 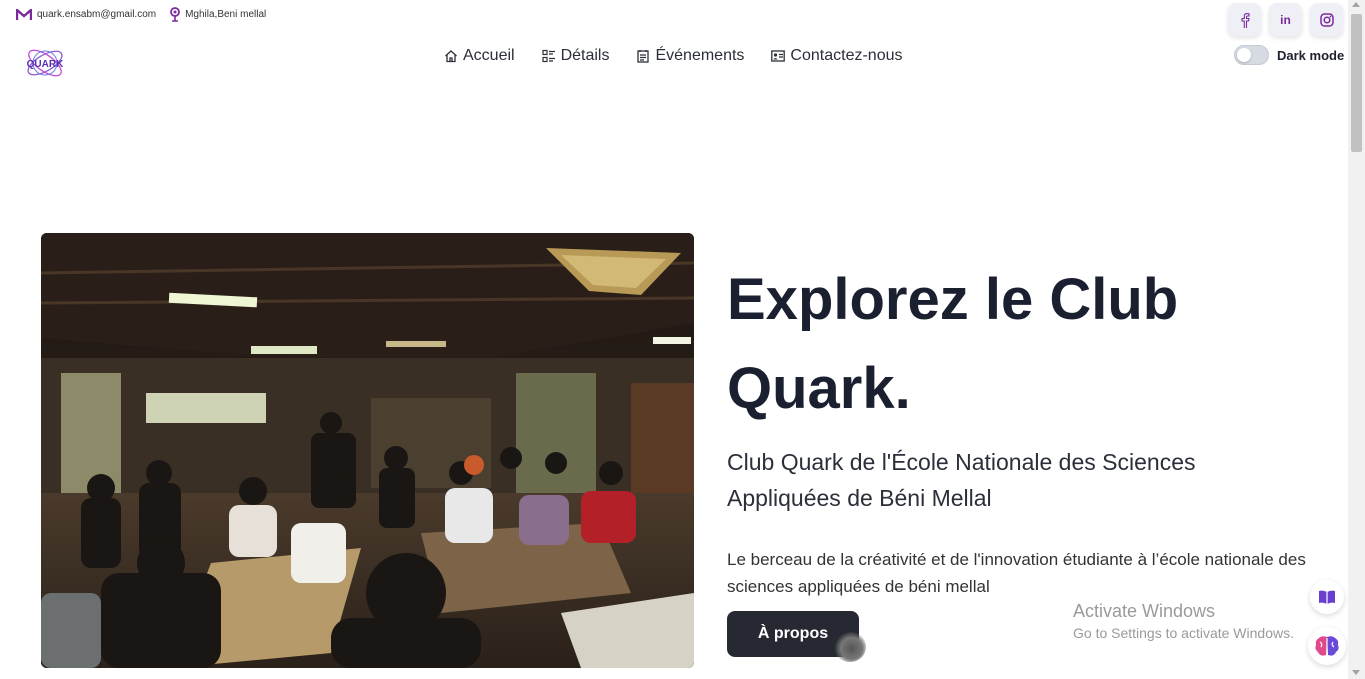 I want to click on nav-label-accueil: Accueil, so click(x=489, y=55).